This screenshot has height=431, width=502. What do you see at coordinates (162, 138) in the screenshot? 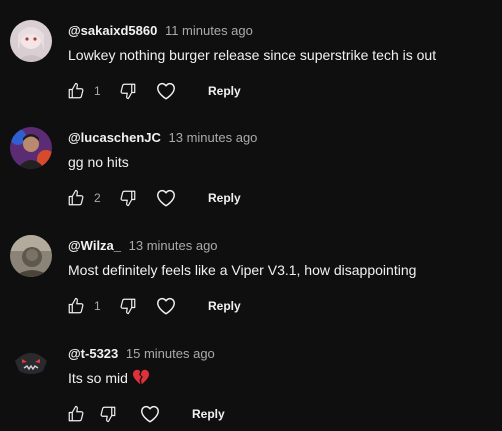
I see `comment-header: @lucaschenJC 13 minutes ago` at bounding box center [162, 138].